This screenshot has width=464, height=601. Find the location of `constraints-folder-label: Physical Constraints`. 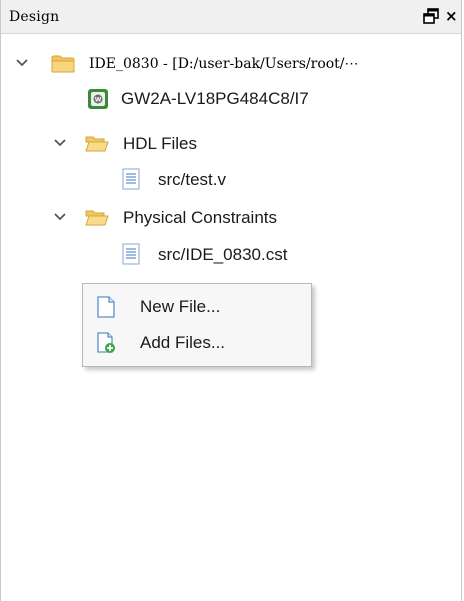

constraints-folder-label: Physical Constraints is located at coordinates (200, 217).